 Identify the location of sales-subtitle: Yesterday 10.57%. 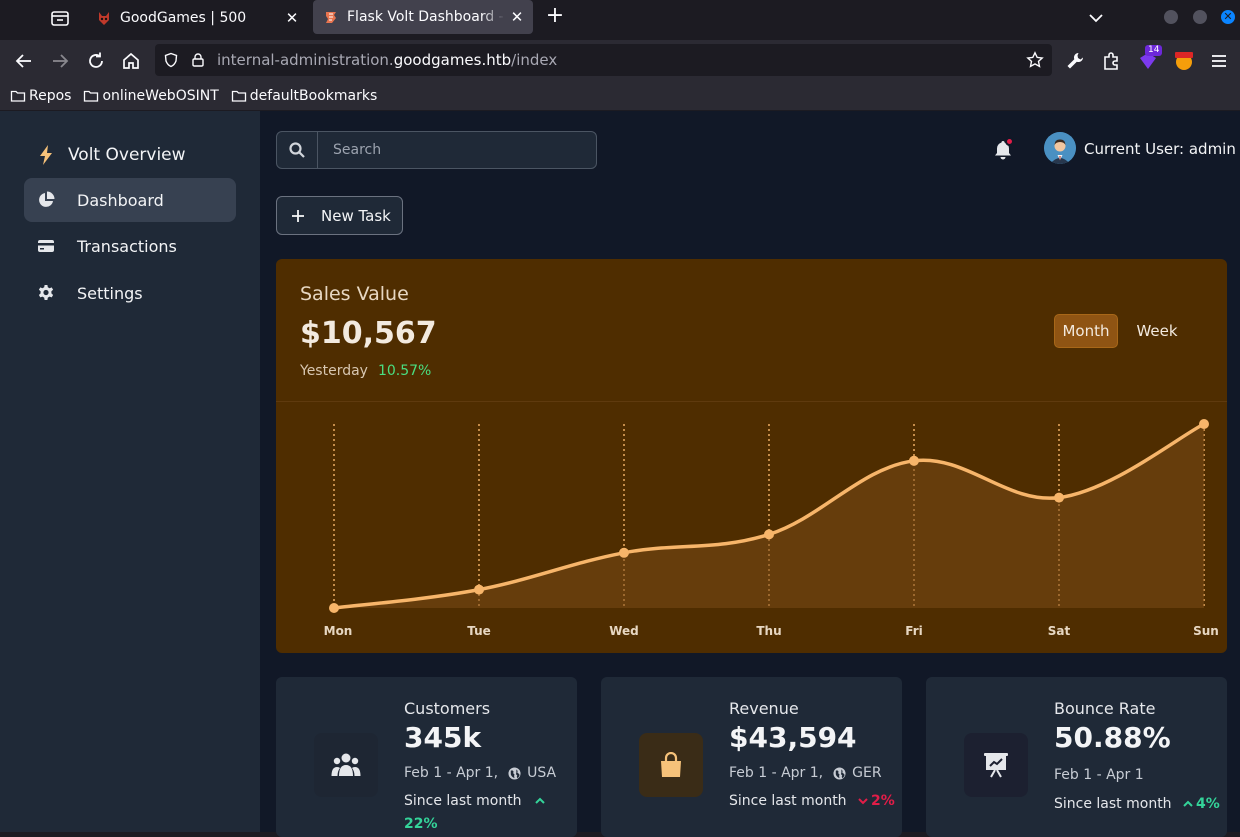
(365, 371).